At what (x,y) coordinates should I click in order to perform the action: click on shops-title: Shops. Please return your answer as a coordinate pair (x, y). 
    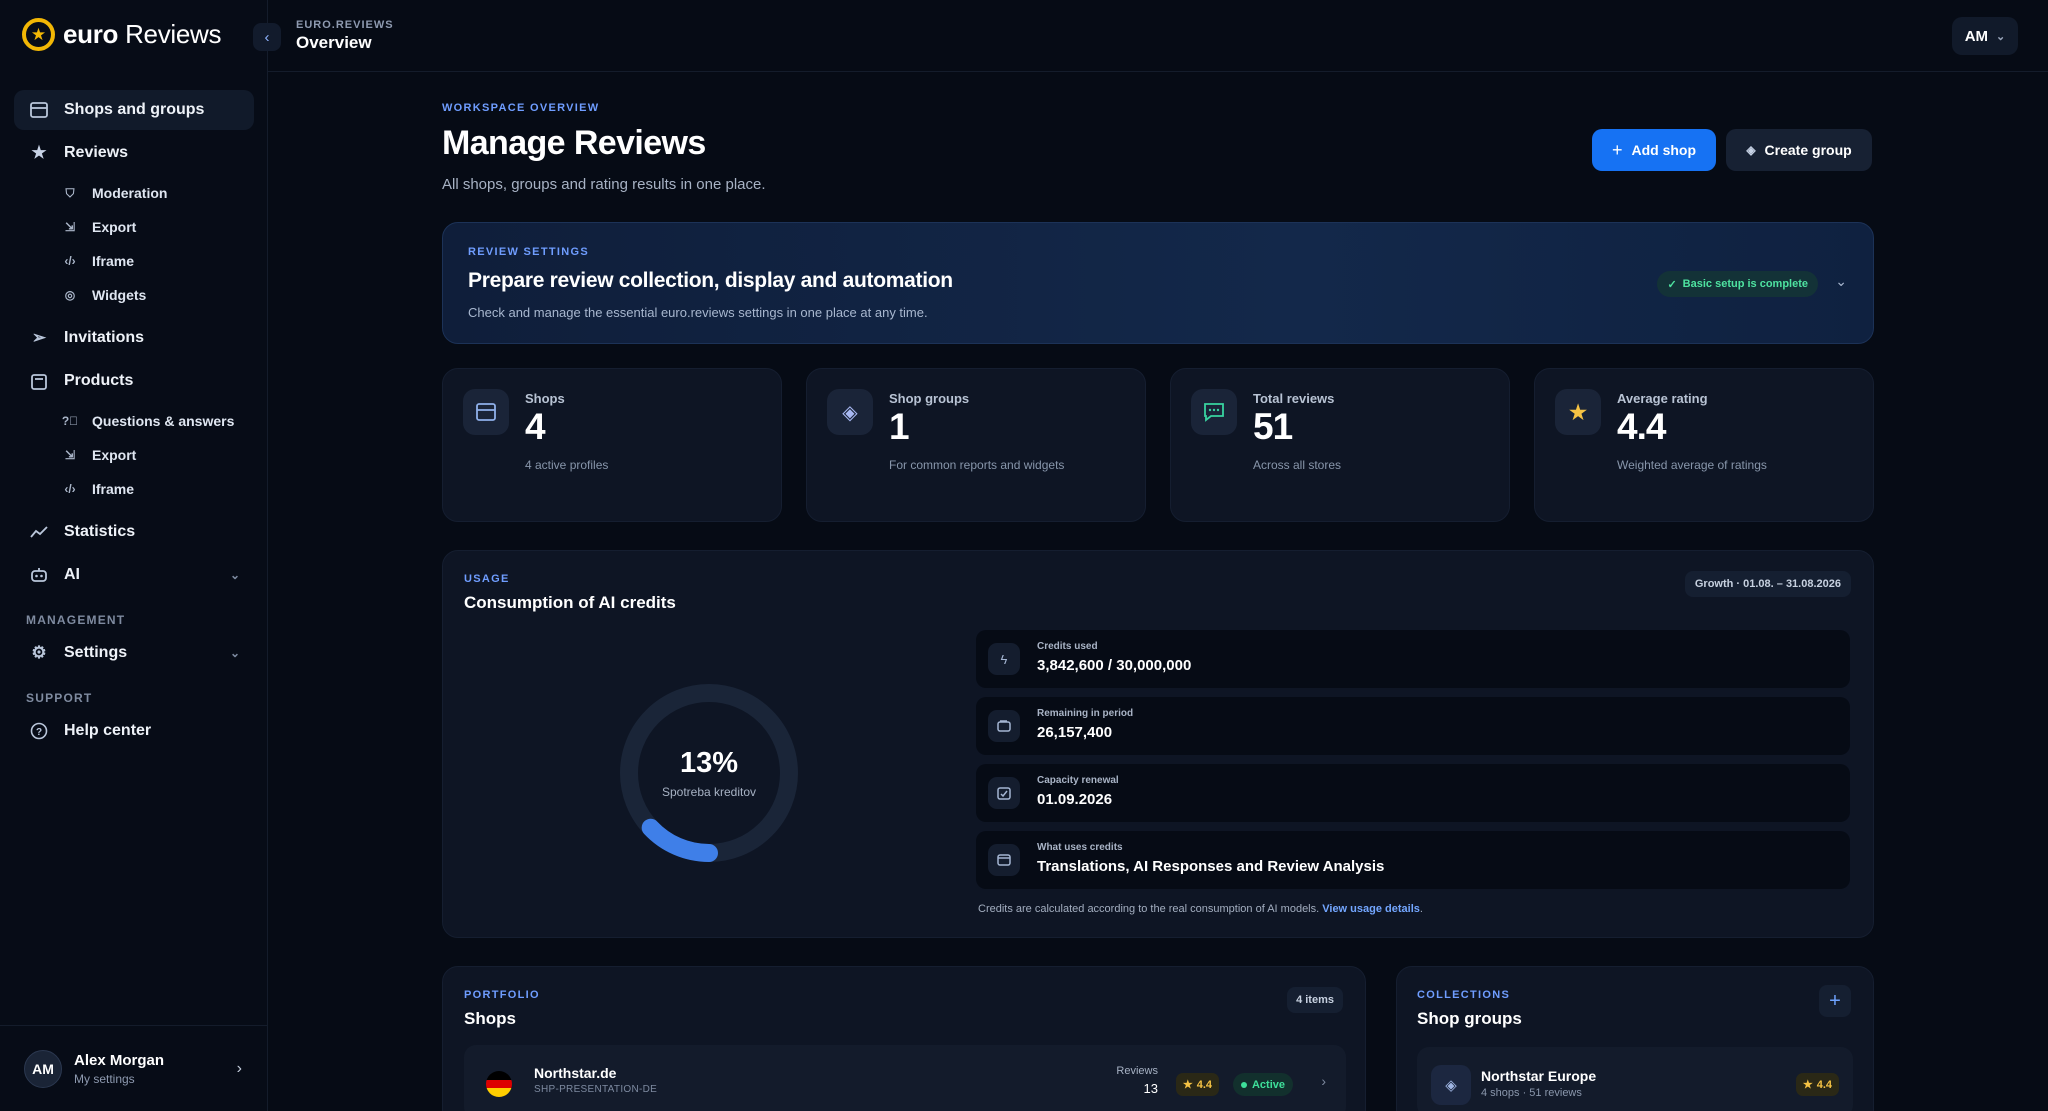
    Looking at the image, I should click on (490, 1018).